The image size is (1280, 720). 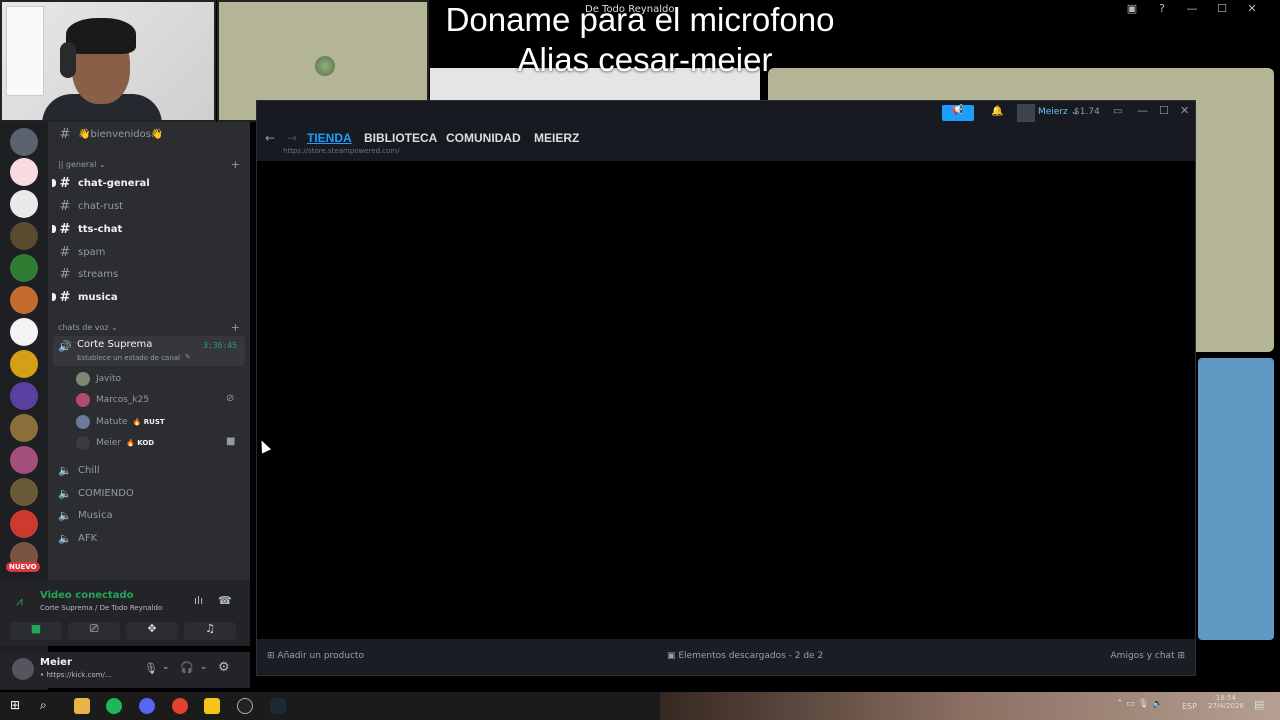 I want to click on downloads-status: ▣ Elementos descargados - 2 de 2, so click(x=745, y=656).